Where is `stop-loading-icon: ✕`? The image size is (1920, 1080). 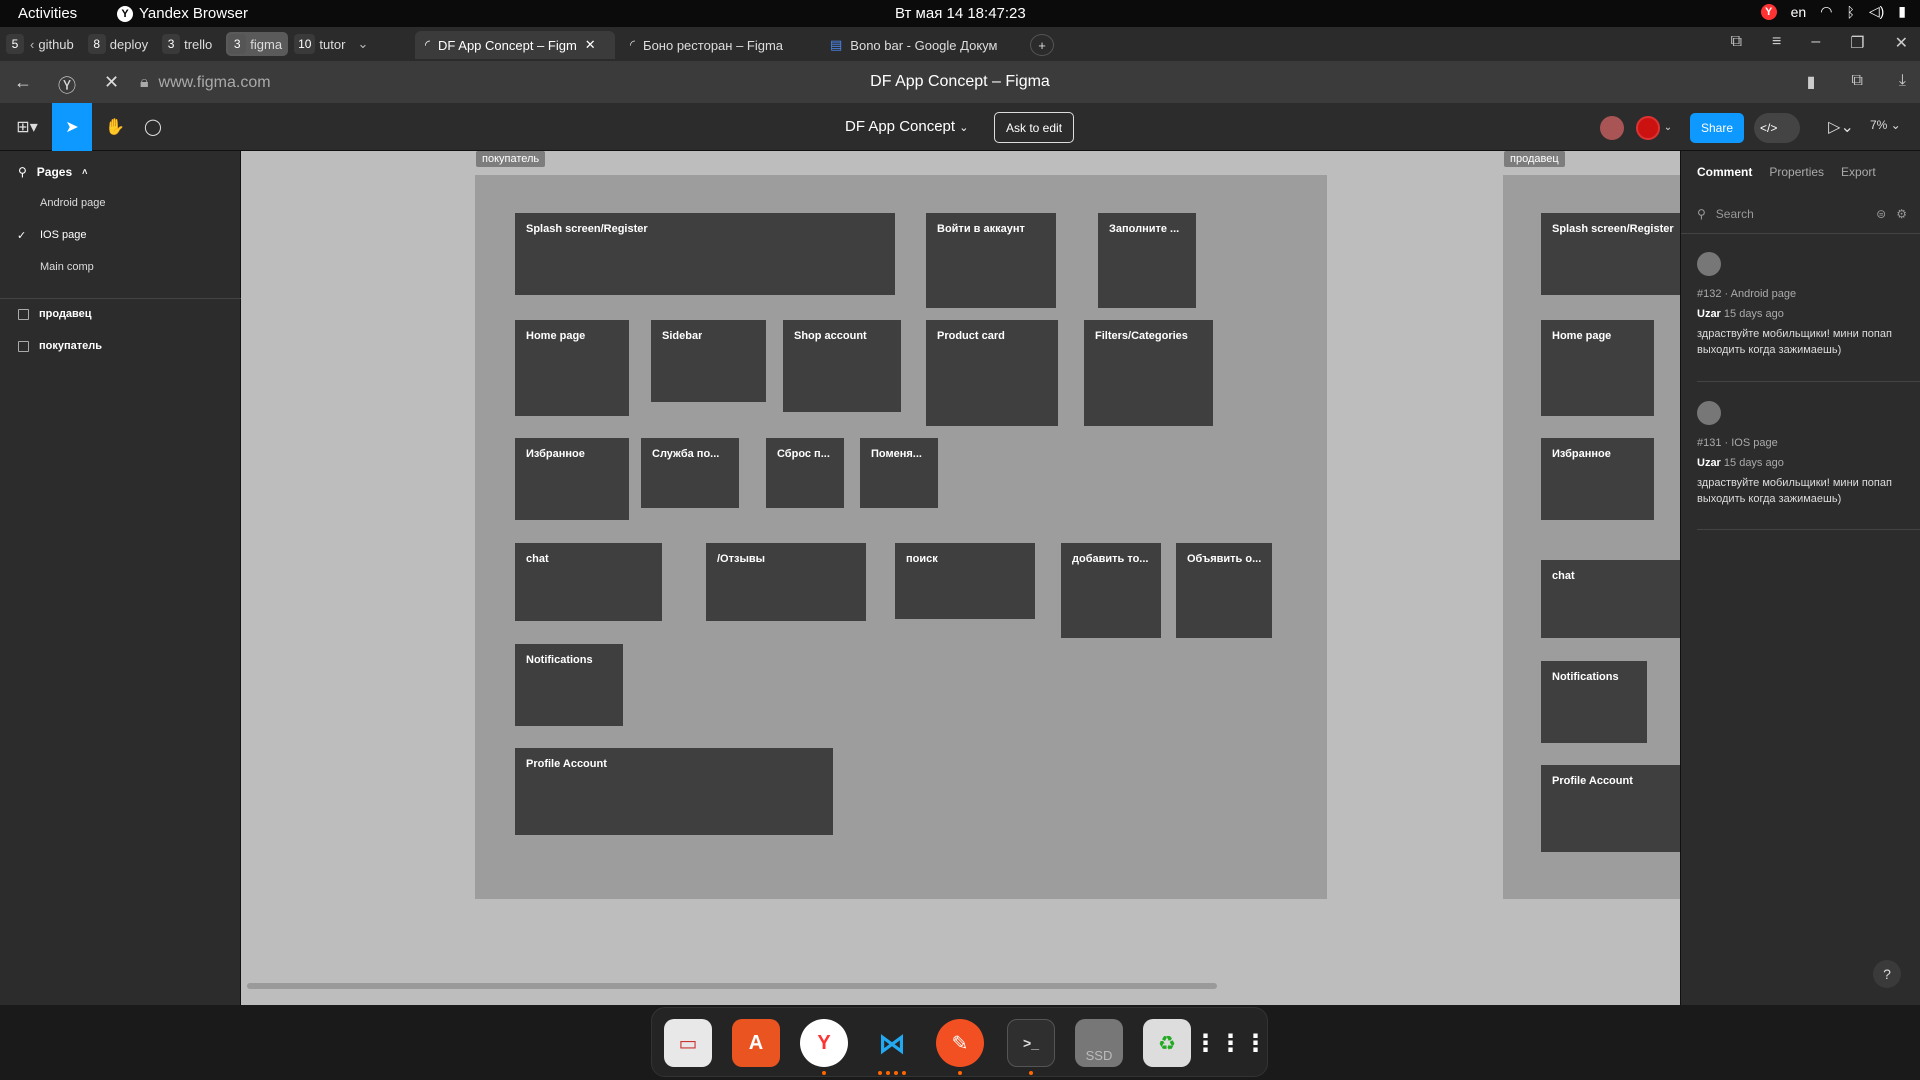 stop-loading-icon: ✕ is located at coordinates (111, 82).